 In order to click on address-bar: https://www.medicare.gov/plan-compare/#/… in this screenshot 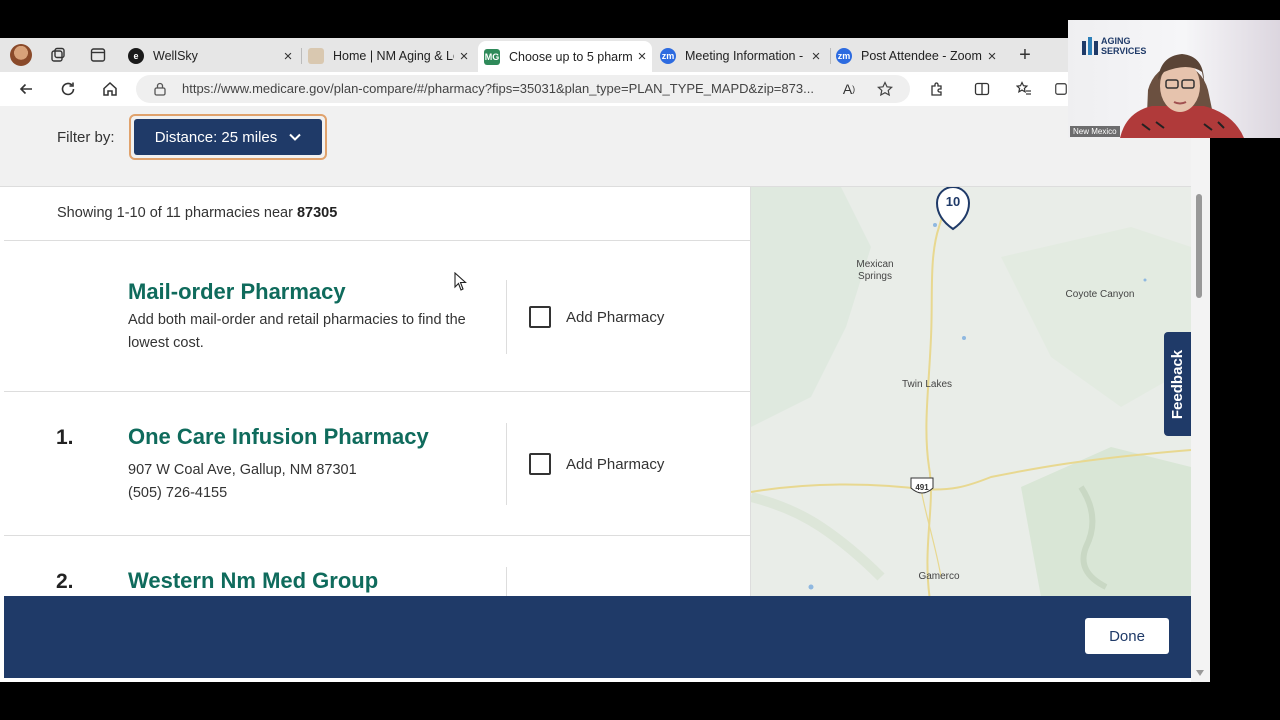, I will do `click(523, 89)`.